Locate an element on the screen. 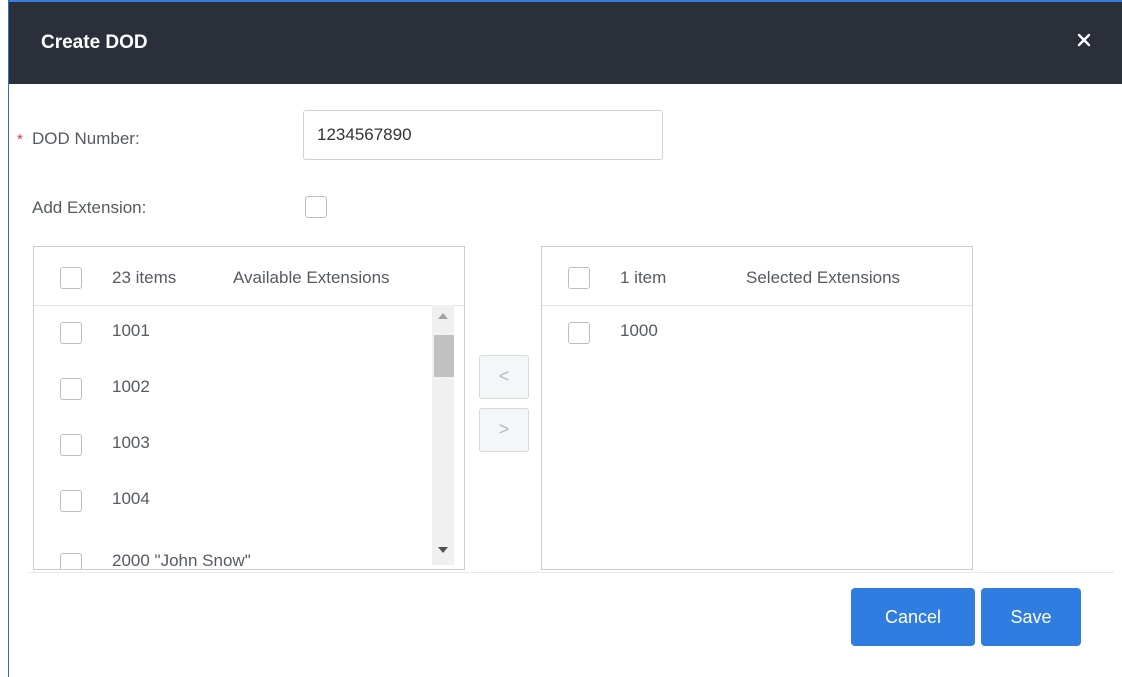 The height and width of the screenshot is (677, 1122). list-item: 1001 is located at coordinates (249, 333).